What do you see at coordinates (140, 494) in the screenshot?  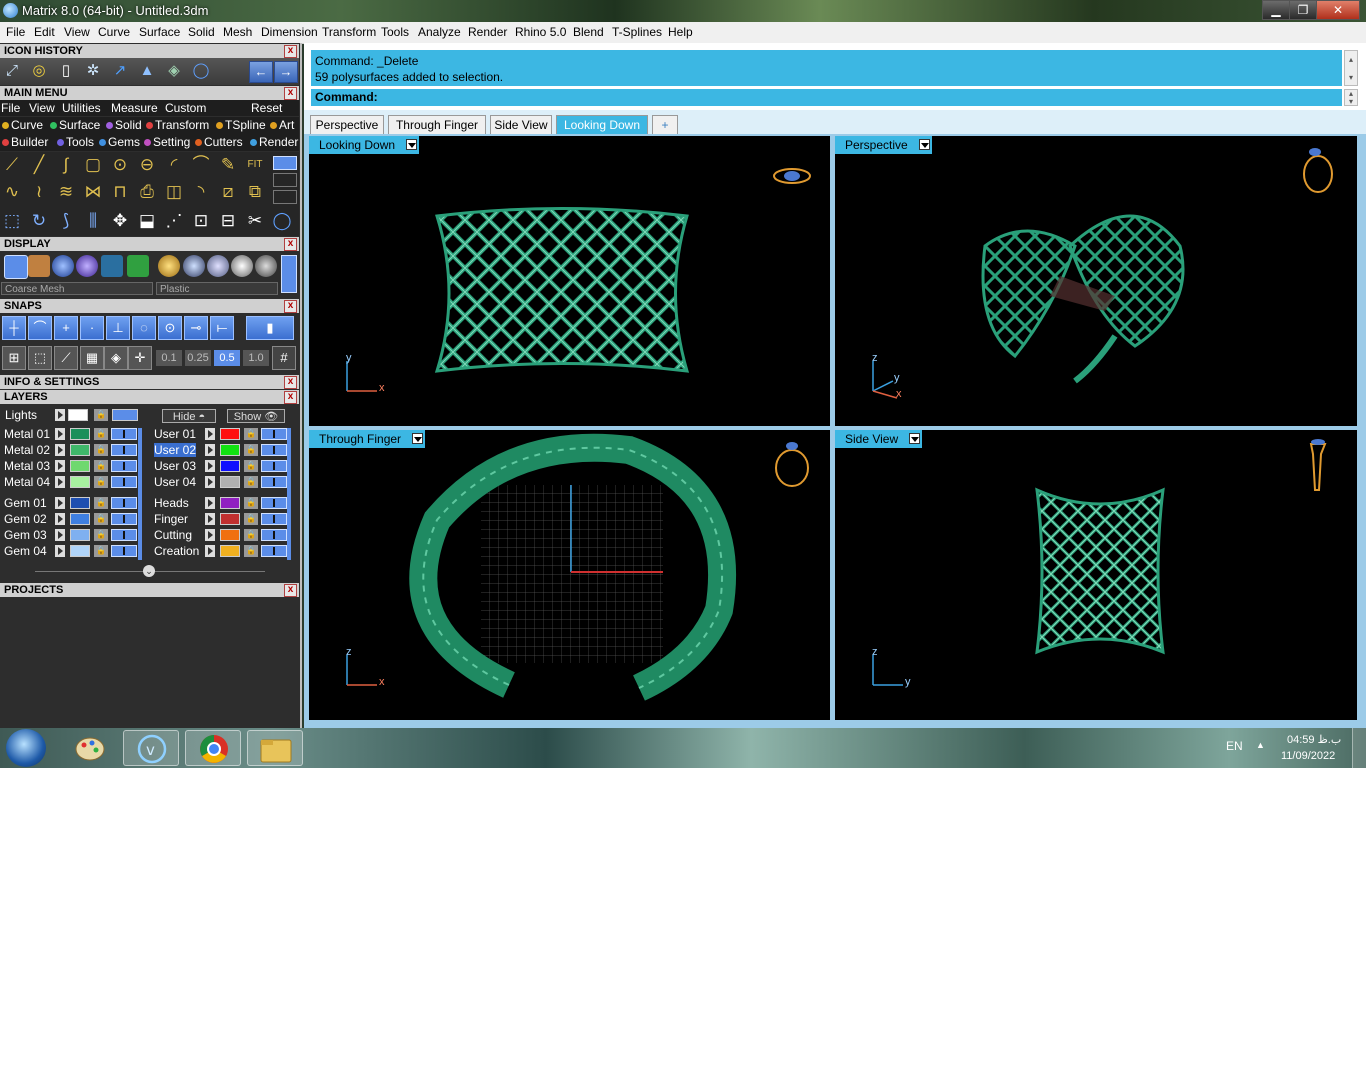 I see `layers-scrollbar-left` at bounding box center [140, 494].